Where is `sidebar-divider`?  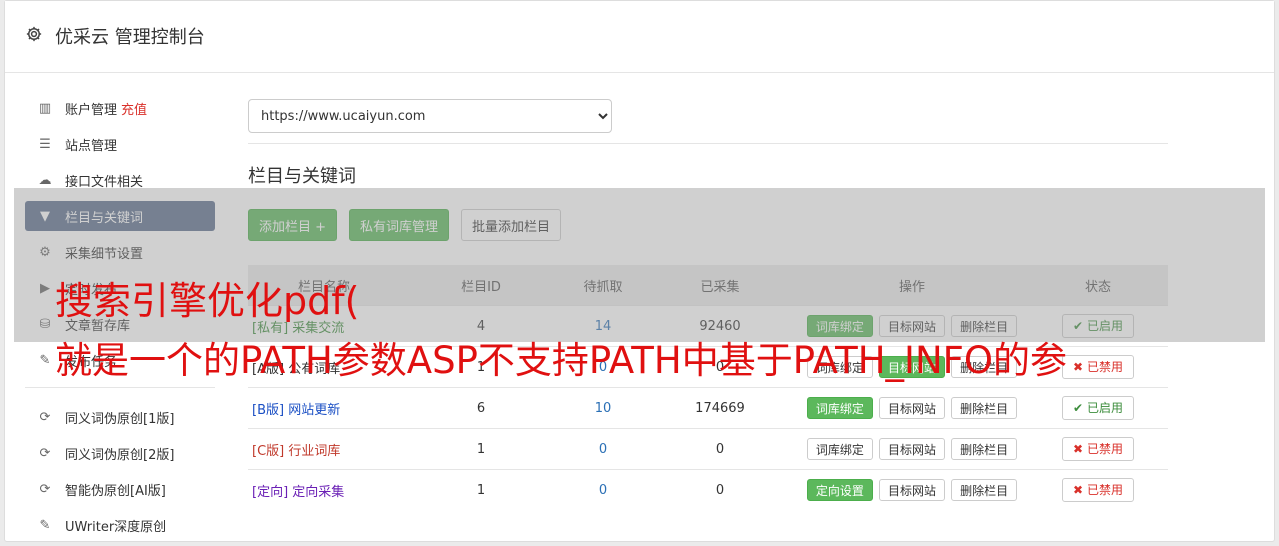
sidebar-divider is located at coordinates (120, 387).